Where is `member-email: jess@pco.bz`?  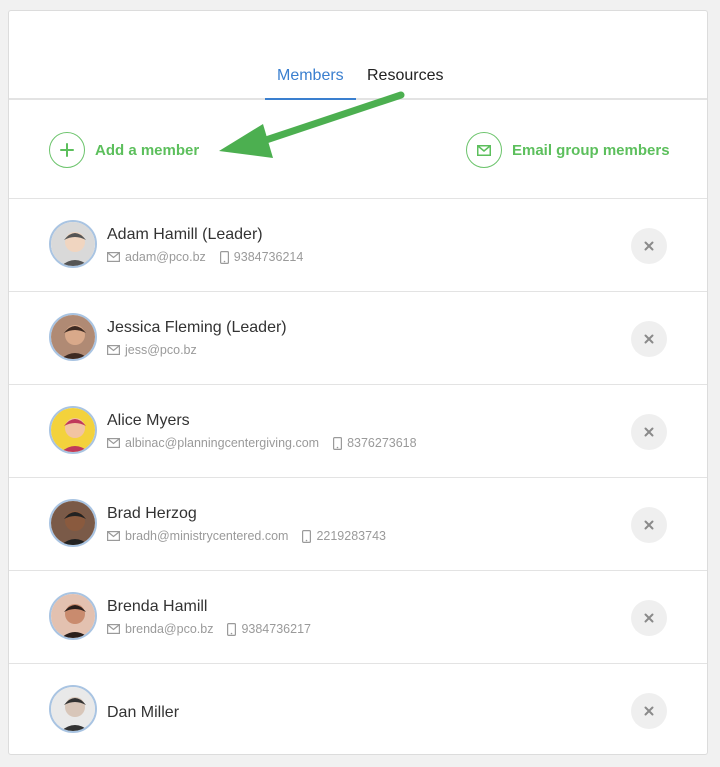
member-email: jess@pco.bz is located at coordinates (161, 350).